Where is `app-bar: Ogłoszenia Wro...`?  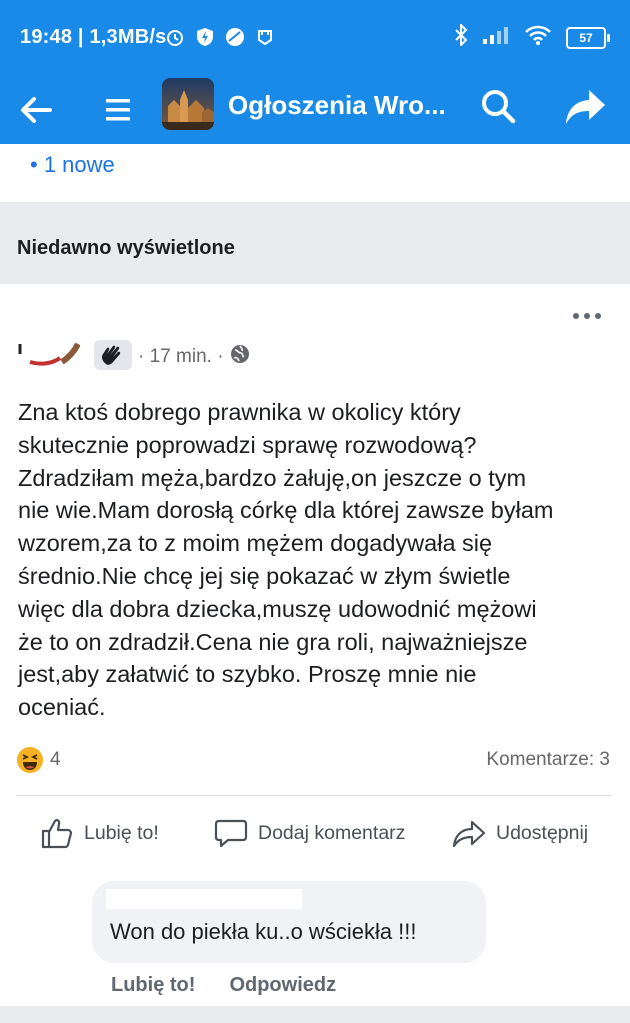 app-bar: Ogłoszenia Wro... is located at coordinates (315, 110).